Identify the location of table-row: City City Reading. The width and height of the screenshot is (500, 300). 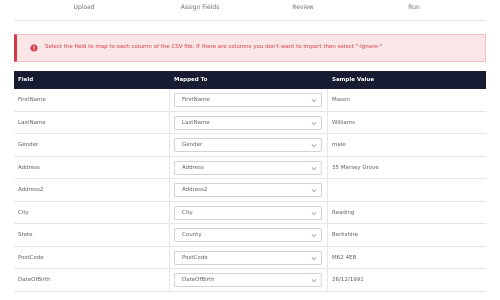
(250, 212).